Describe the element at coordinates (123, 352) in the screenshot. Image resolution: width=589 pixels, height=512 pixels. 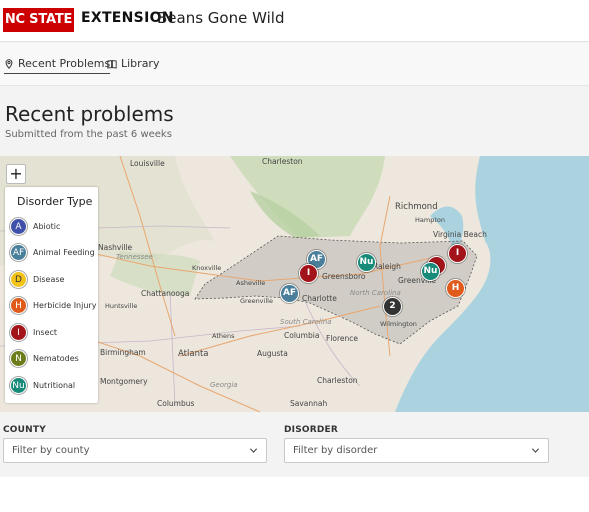
I see `city-label: Birmingham` at that location.